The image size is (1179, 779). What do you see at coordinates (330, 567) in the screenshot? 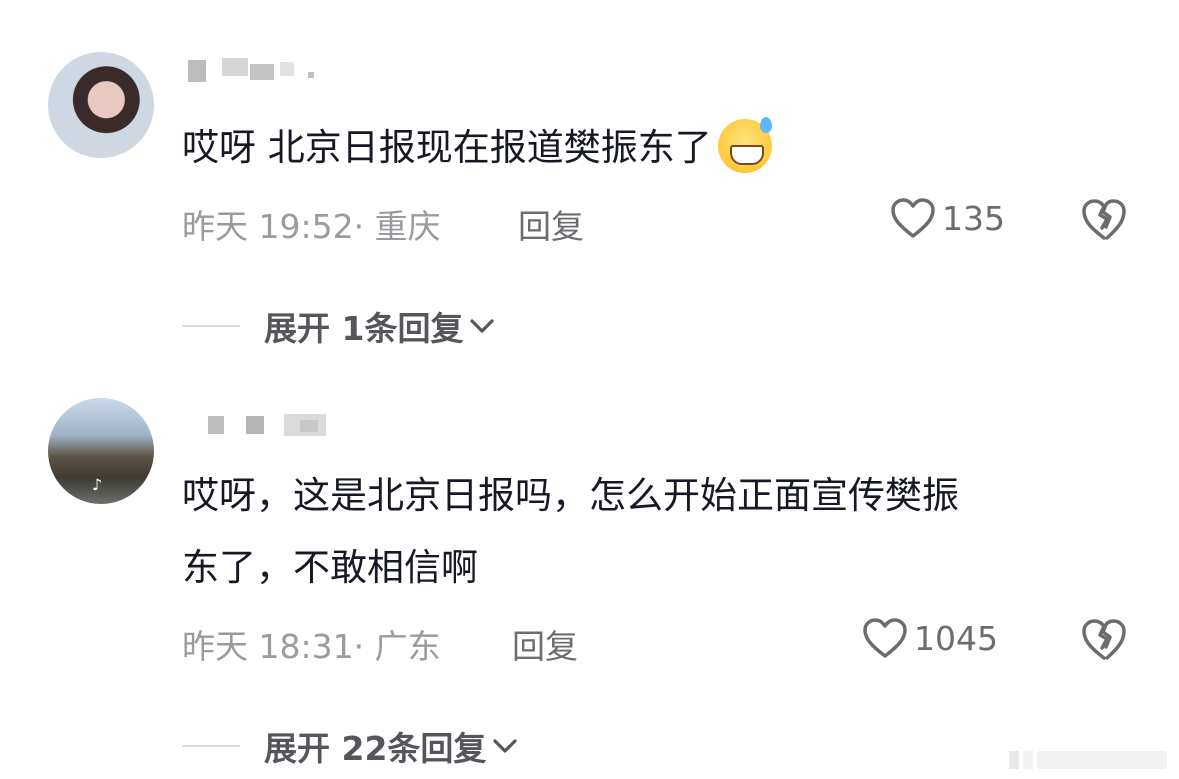
I see `comment-text-line-2: 东了，不敢相信啊` at bounding box center [330, 567].